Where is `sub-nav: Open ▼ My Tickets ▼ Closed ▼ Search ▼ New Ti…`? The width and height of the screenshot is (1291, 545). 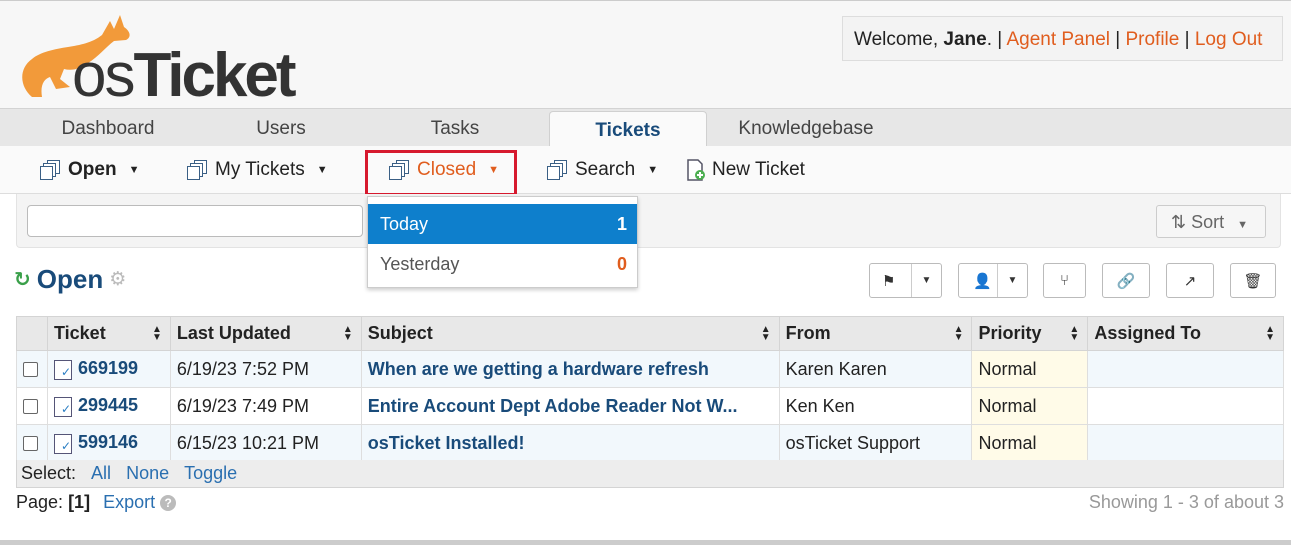 sub-nav: Open ▼ My Tickets ▼ Closed ▼ Search ▼ New Ti… is located at coordinates (645, 170).